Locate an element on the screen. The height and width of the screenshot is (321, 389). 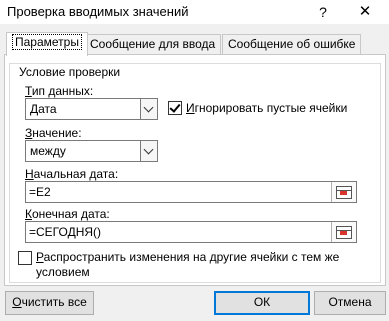
start-date-input: =E2 is located at coordinates (191, 192).